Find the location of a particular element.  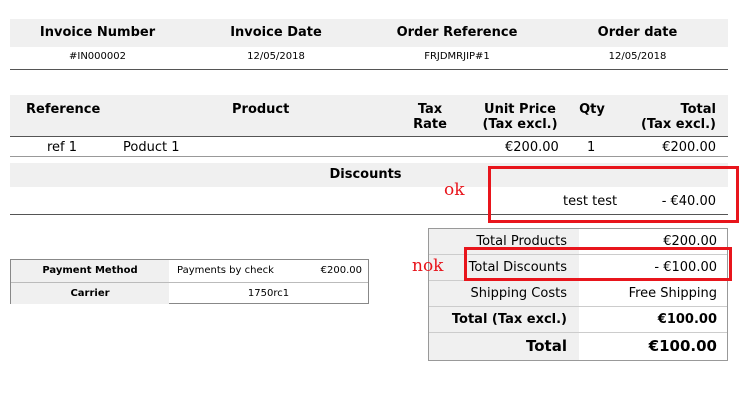

order-reference-value: FRJDMRJIP#1 is located at coordinates (457, 56).